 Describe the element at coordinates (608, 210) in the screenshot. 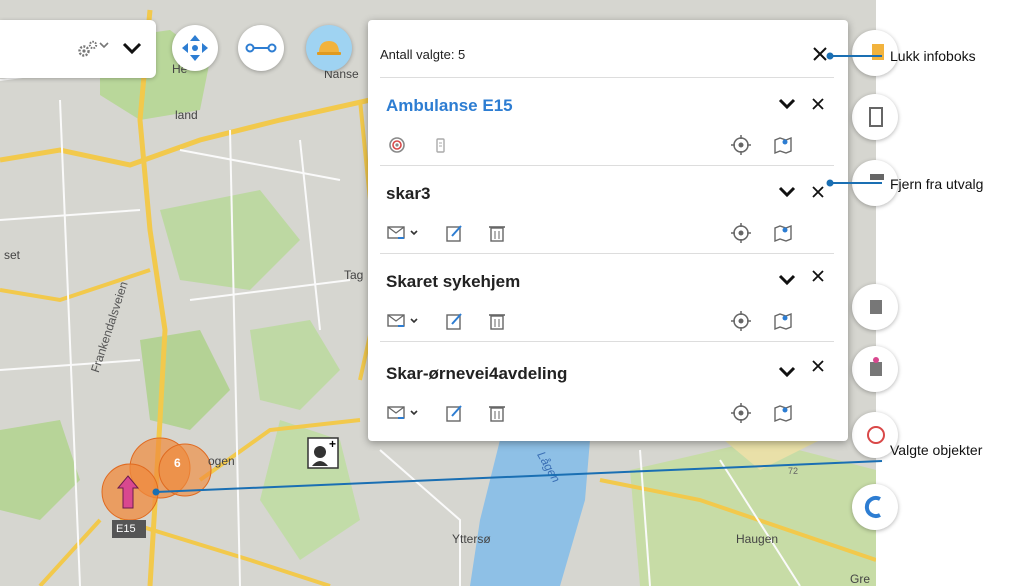

I see `selected-object-item: skar3` at that location.